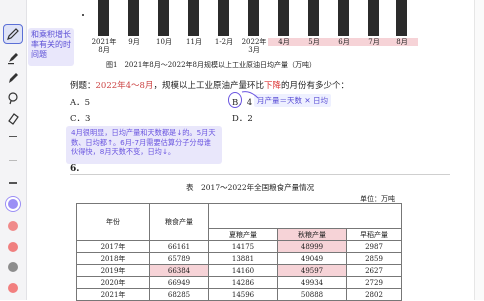 The height and width of the screenshot is (301, 484). I want to click on color-swatch-gray, so click(13, 267).